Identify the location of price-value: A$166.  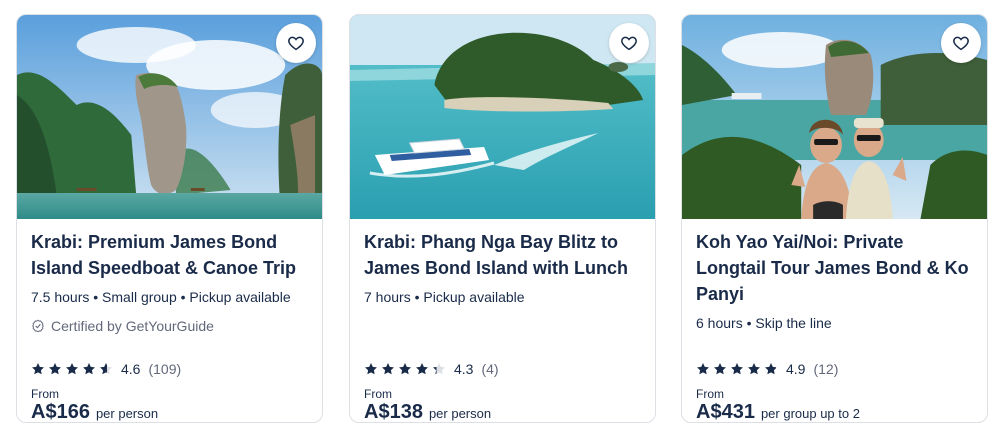
(60, 412).